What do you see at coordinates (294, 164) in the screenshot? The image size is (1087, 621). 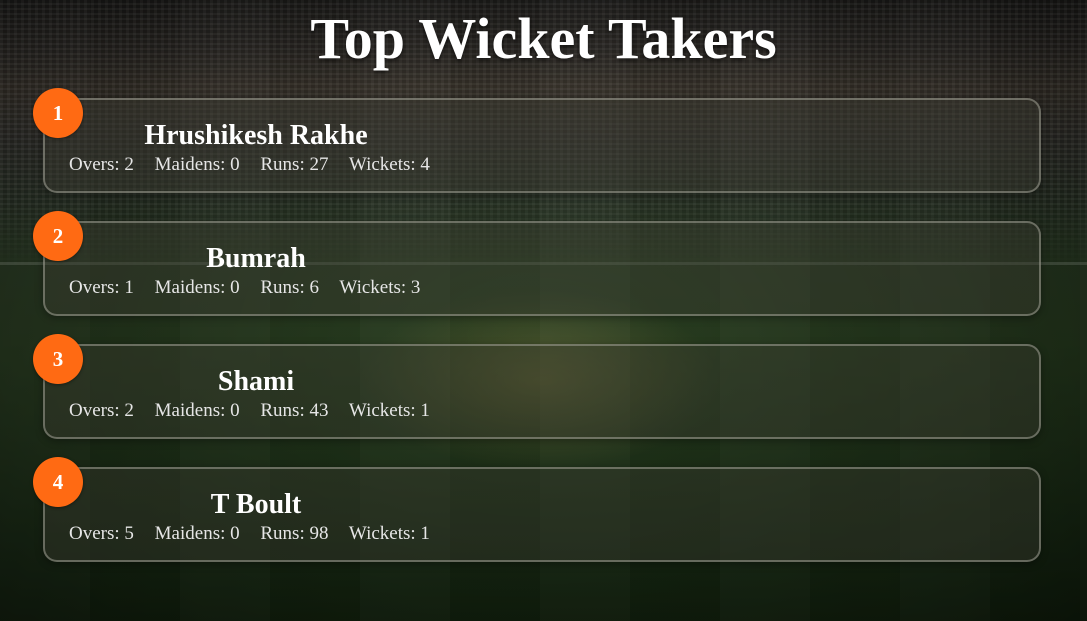 I see `runs-stat: Runs: 27` at bounding box center [294, 164].